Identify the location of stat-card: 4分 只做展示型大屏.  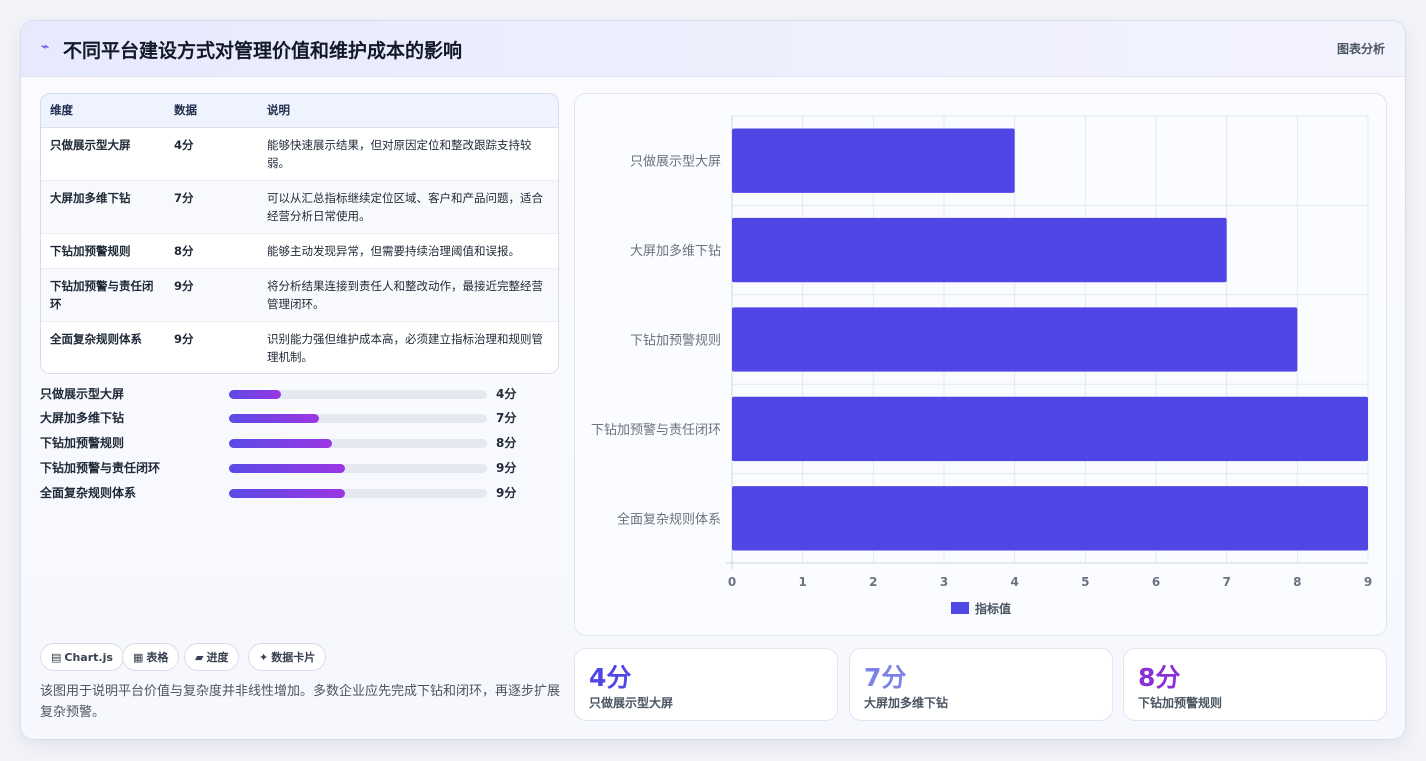
(706, 684).